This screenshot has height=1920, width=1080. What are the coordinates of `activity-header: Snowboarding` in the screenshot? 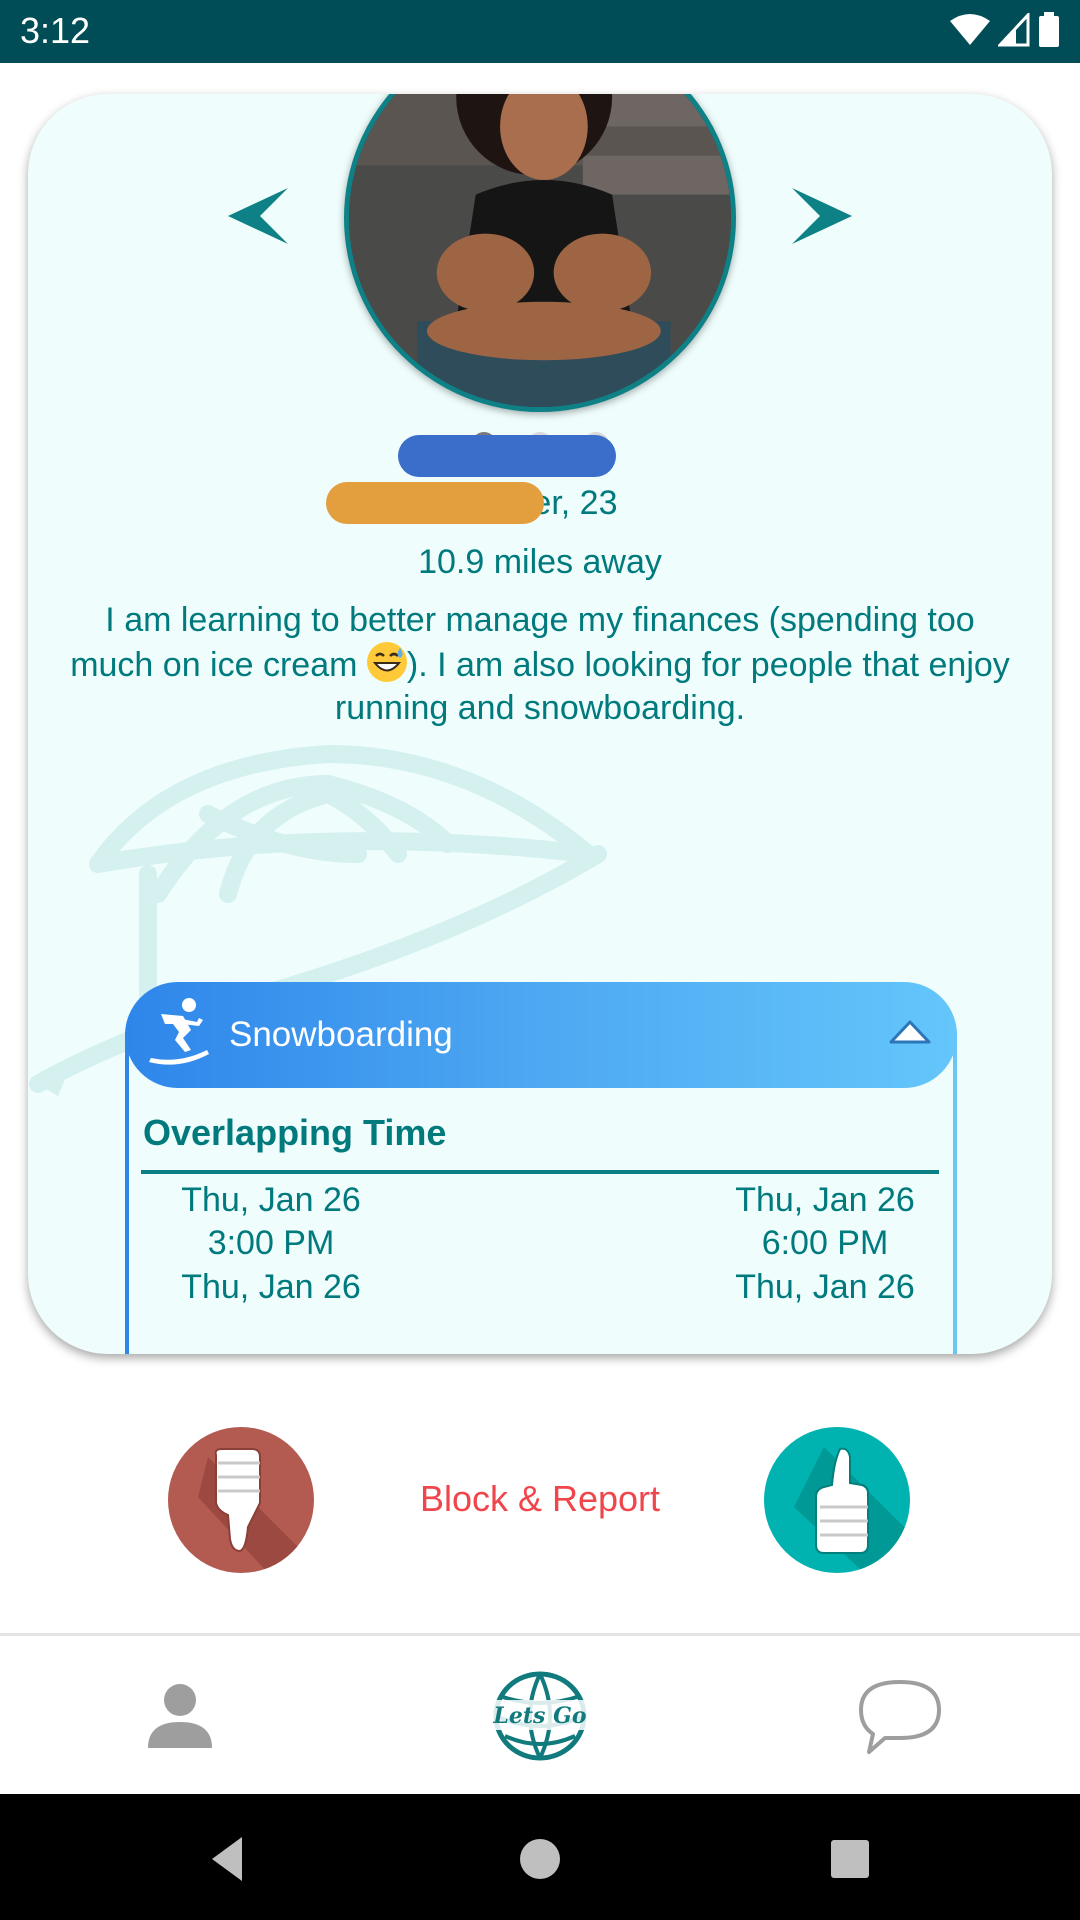 It's located at (541, 1035).